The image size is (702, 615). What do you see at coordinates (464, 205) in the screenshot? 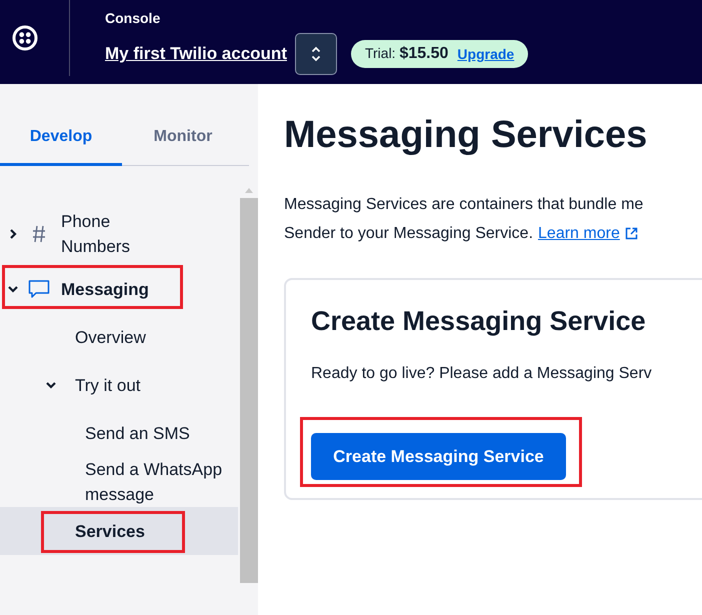
I see `intro-text: Messaging Services are containers that bundle me` at bounding box center [464, 205].